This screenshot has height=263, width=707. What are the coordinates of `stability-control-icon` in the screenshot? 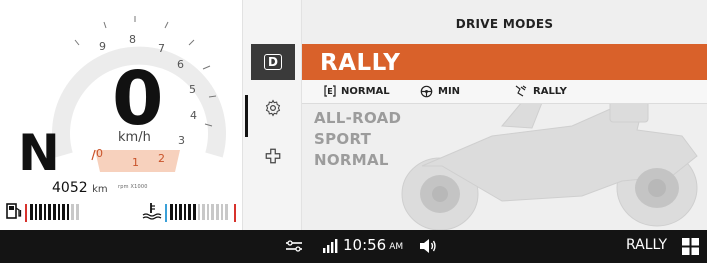 It's located at (521, 91).